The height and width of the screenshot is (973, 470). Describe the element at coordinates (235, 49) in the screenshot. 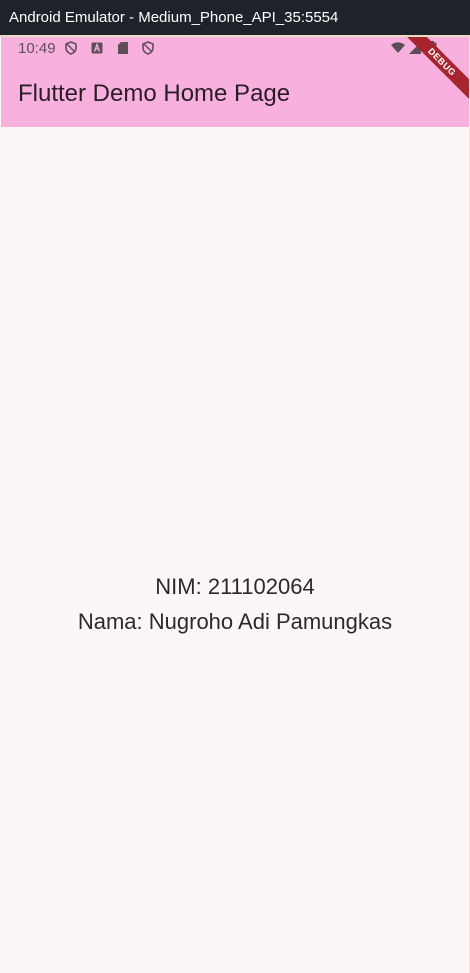

I see `status-bar: 10:49` at that location.